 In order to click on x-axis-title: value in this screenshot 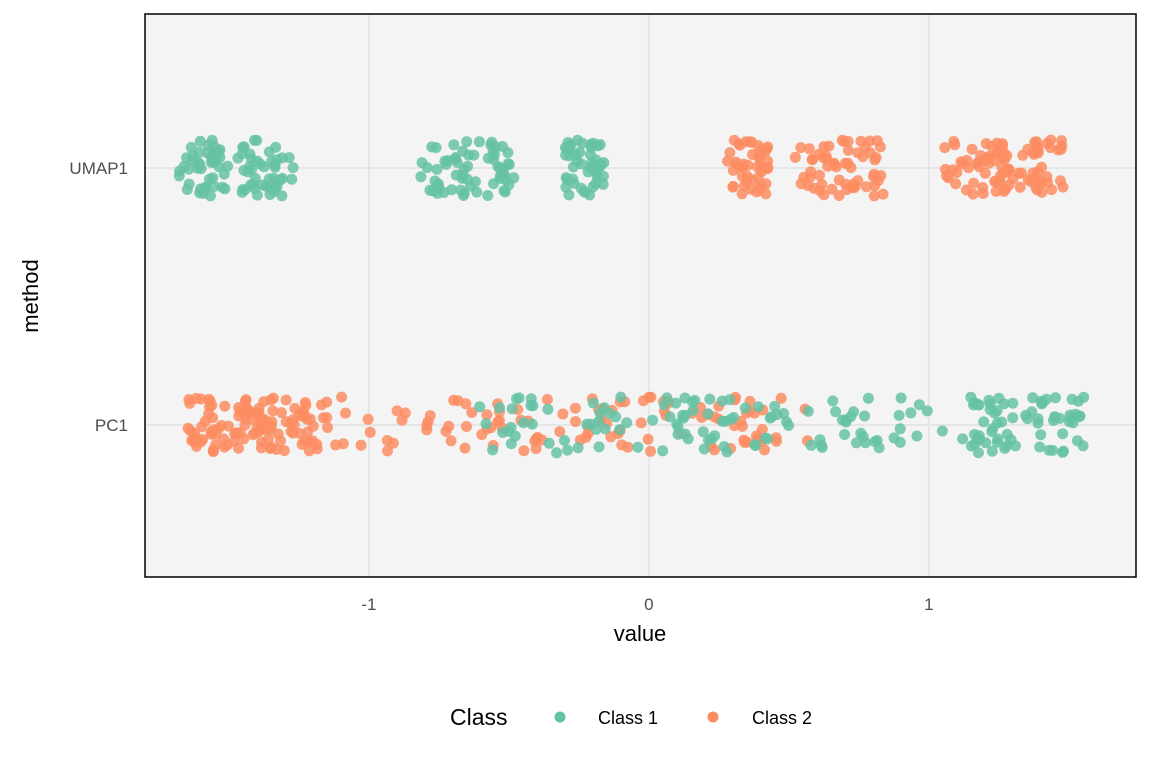, I will do `click(640, 633)`.